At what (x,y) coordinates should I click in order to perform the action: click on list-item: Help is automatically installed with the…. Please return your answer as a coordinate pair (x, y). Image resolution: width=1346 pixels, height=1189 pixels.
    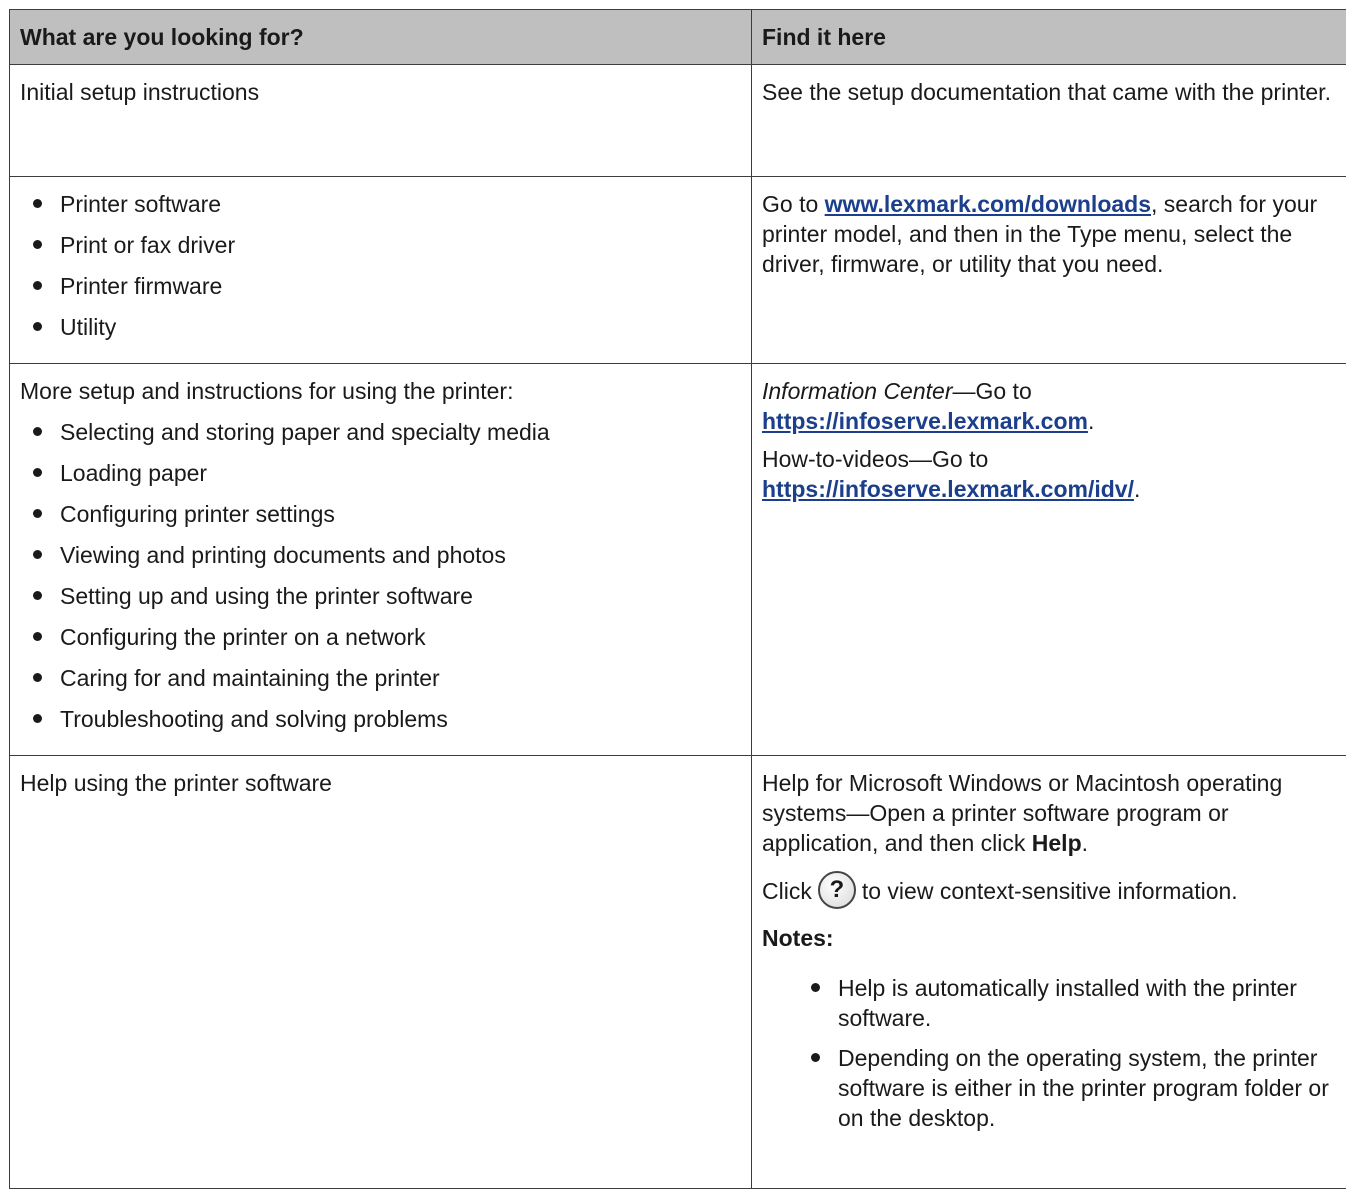
    Looking at the image, I should click on (1071, 1003).